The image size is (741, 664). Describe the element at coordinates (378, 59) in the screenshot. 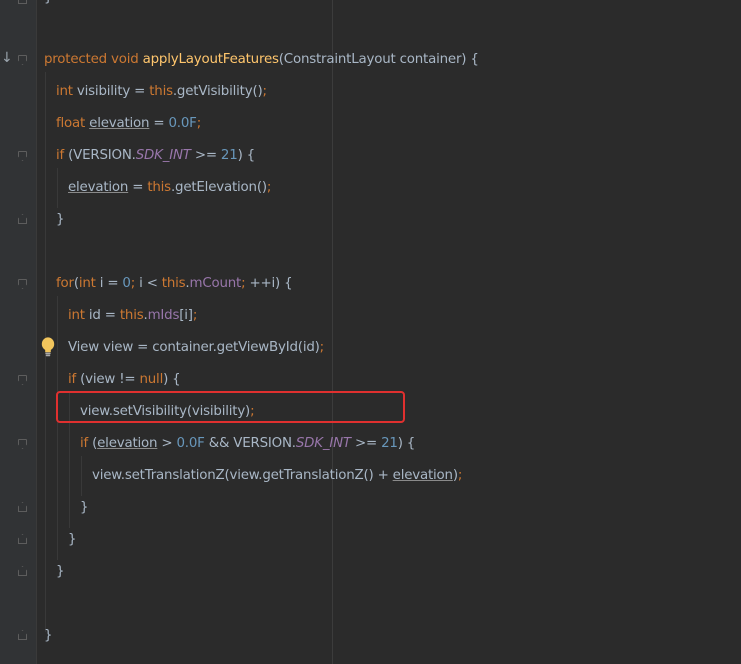

I see `code-token: (ConstraintLayout container) {` at that location.